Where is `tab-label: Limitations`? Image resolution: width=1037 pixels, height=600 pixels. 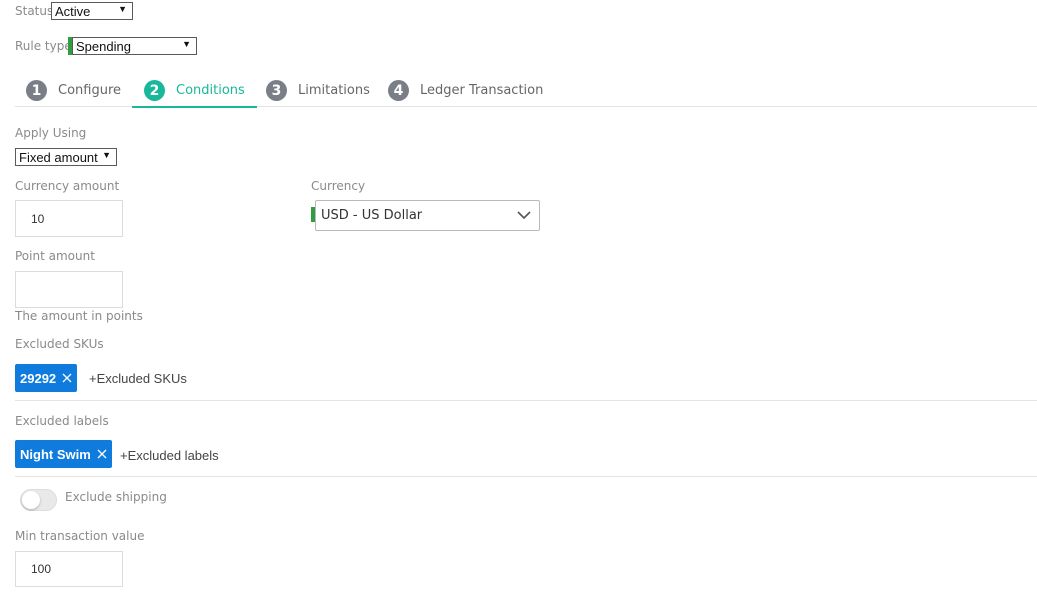
tab-label: Limitations is located at coordinates (334, 90).